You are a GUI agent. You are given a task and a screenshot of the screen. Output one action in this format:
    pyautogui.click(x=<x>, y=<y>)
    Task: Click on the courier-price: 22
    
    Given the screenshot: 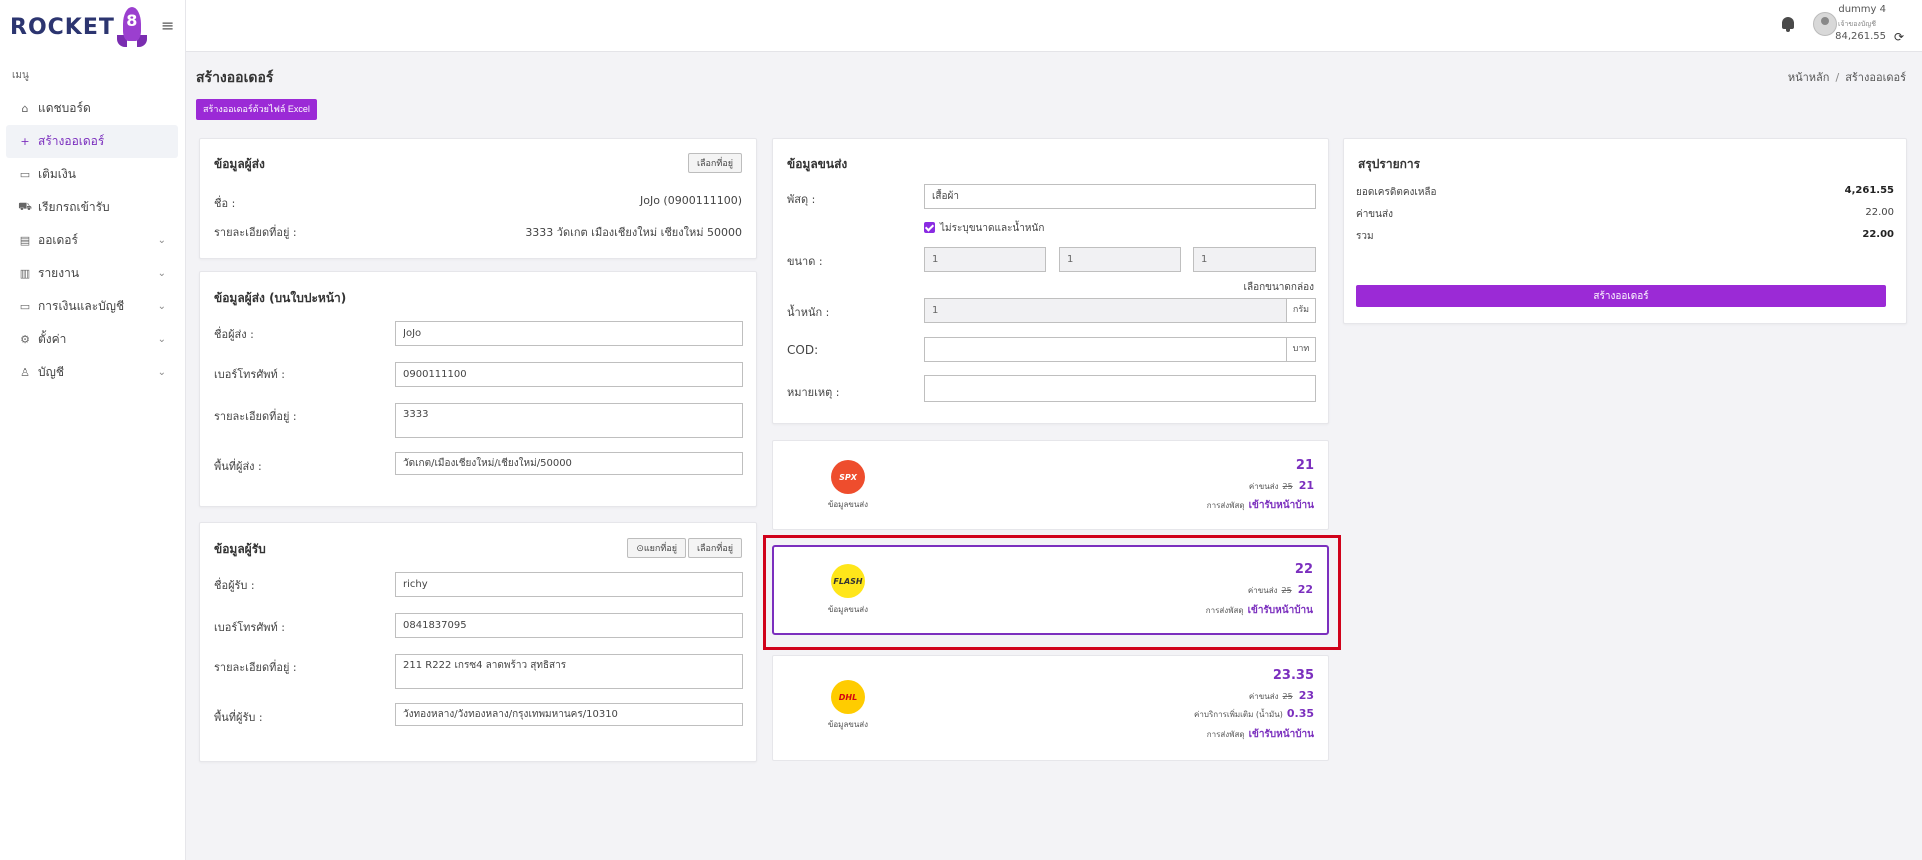 What is the action you would take?
    pyautogui.click(x=1303, y=569)
    